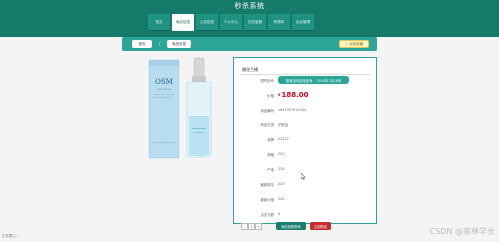 The image size is (499, 242). Describe the element at coordinates (303, 22) in the screenshot. I see `nav-item-admin: 后台管理` at that location.